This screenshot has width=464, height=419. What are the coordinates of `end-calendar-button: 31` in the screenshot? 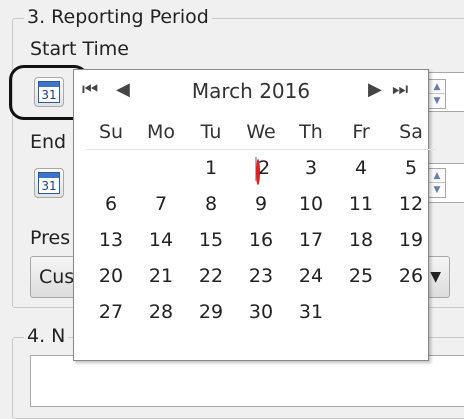 It's located at (49, 183).